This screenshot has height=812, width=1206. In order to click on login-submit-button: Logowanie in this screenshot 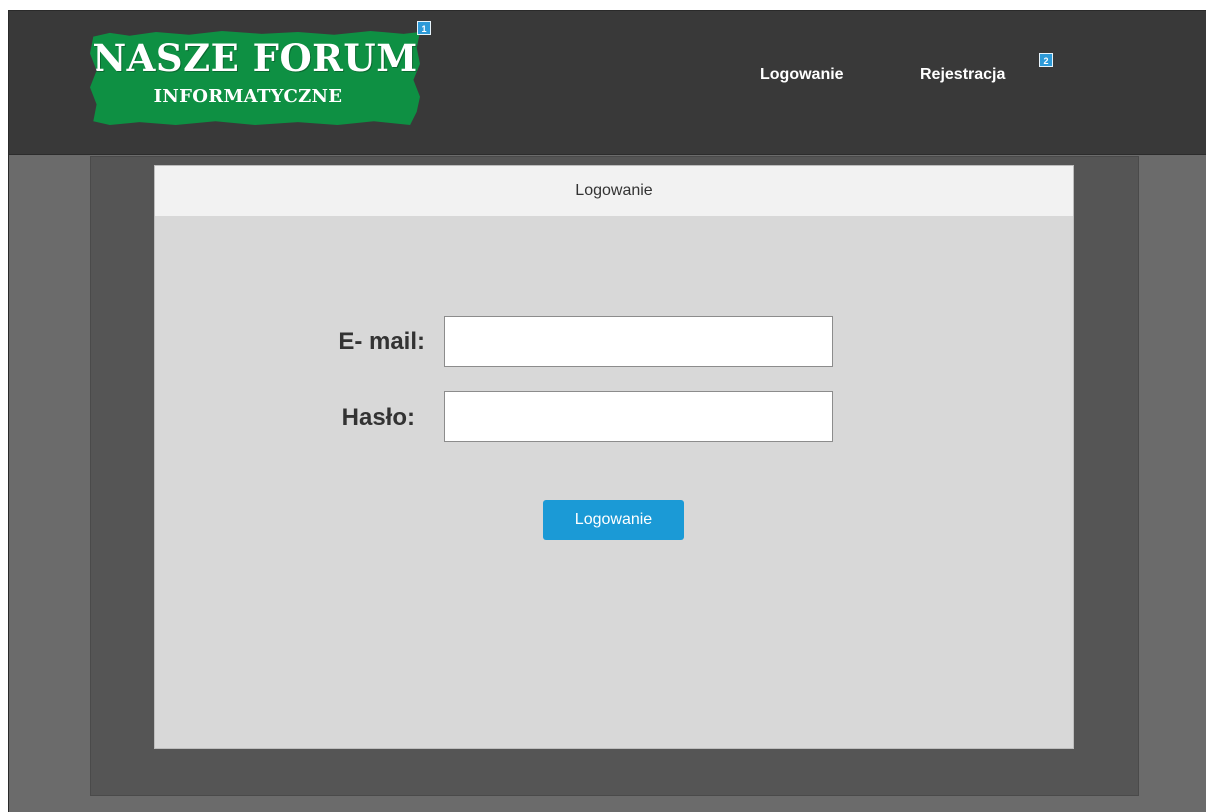, I will do `click(613, 520)`.